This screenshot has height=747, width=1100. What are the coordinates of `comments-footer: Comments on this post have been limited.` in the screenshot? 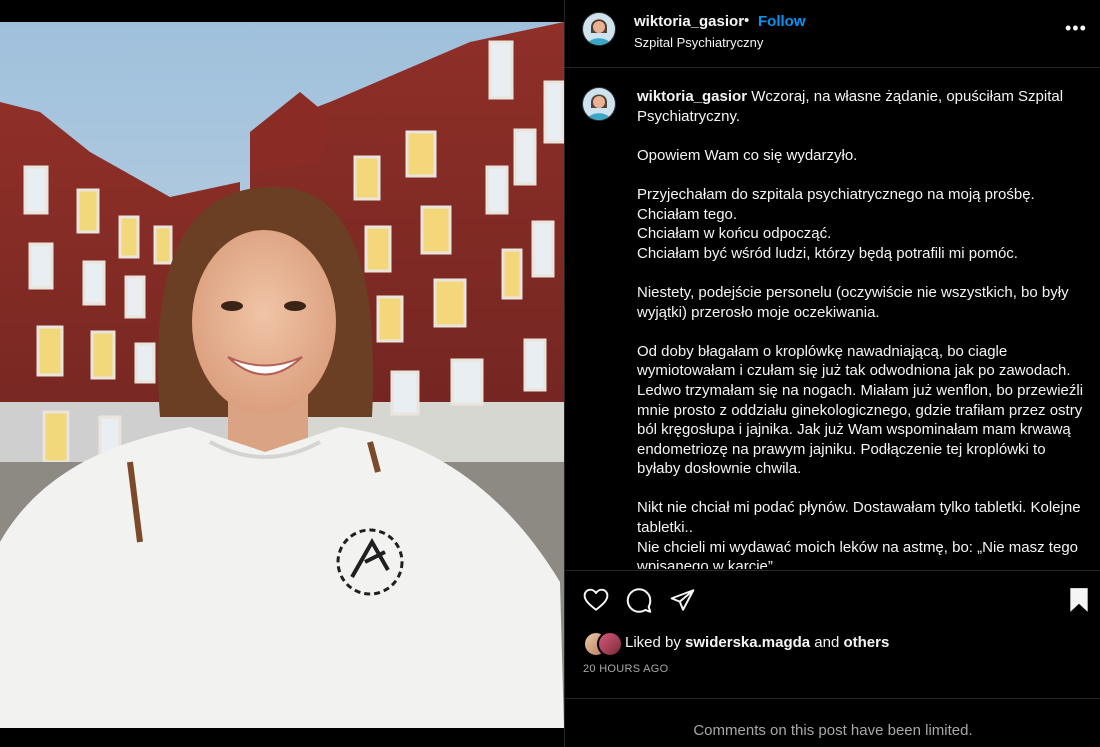 It's located at (832, 722).